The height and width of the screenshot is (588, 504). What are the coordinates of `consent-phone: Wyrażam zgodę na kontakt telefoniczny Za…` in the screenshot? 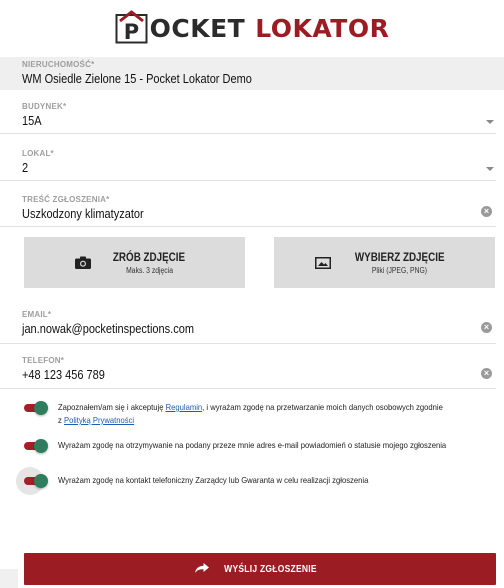 It's located at (254, 481).